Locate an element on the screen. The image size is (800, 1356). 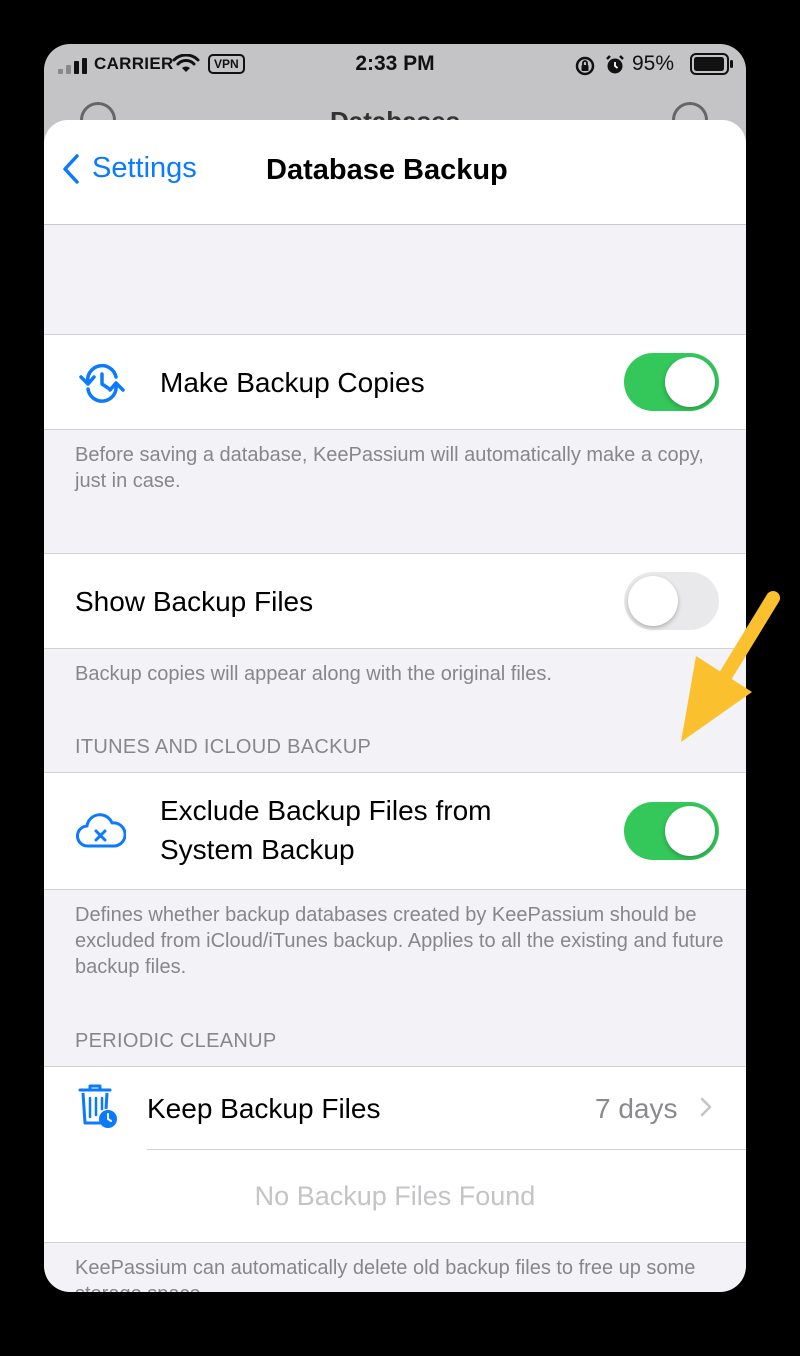
navigation-bar: Settings Database Backup is located at coordinates (395, 172).